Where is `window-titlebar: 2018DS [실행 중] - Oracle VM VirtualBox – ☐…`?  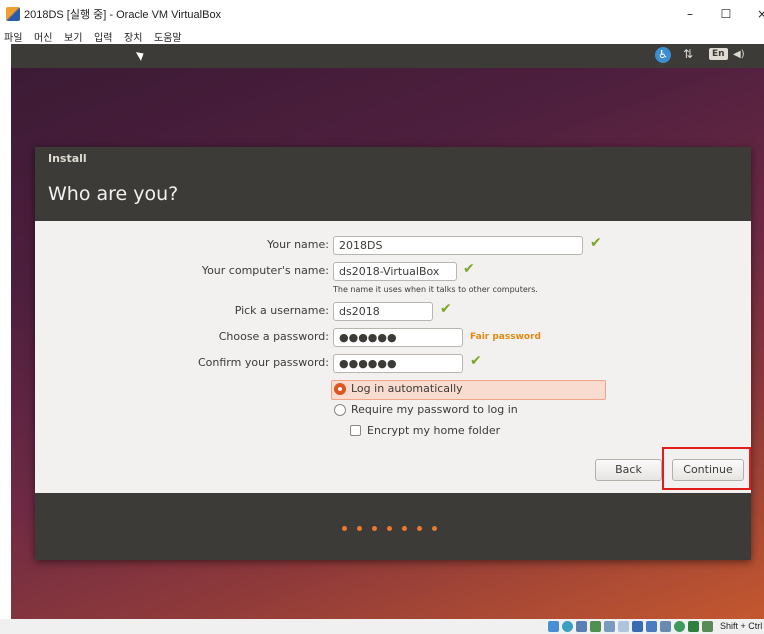
window-titlebar: 2018DS [실행 중] - Oracle VM VirtualBox – ☐… is located at coordinates (382, 14).